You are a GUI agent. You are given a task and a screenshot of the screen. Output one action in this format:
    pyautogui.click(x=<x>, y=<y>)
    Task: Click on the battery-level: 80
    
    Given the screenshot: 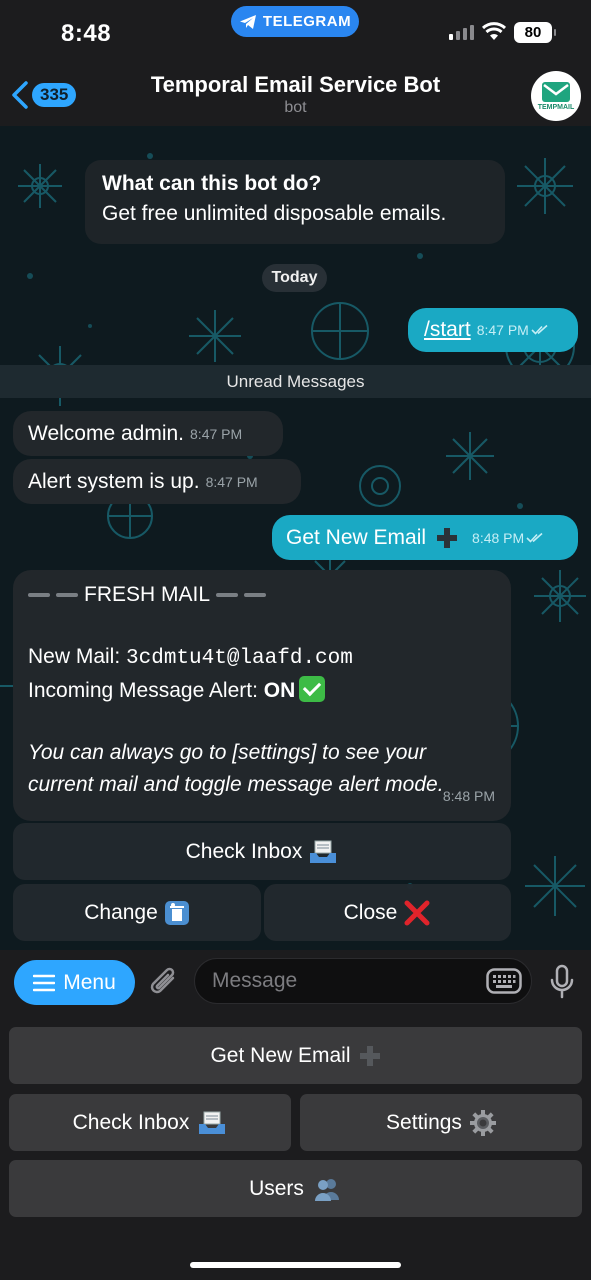 What is the action you would take?
    pyautogui.click(x=533, y=32)
    